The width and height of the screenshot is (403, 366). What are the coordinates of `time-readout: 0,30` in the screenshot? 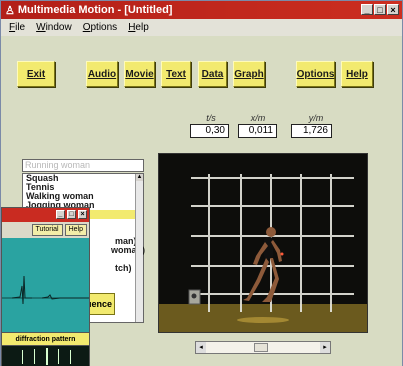 It's located at (209, 131).